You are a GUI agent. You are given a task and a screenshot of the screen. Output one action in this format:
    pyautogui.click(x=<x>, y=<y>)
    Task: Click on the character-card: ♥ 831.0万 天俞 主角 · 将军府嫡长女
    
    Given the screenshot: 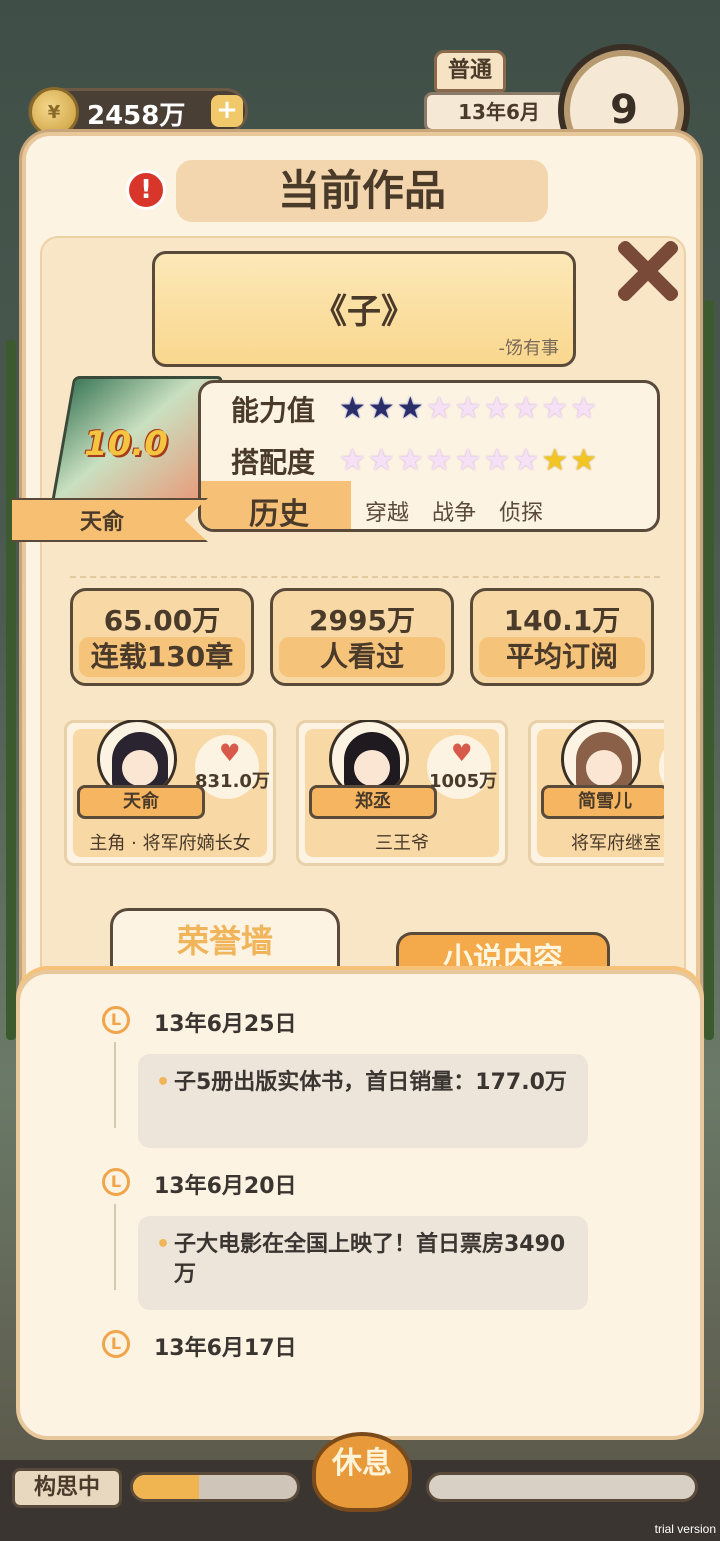 What is the action you would take?
    pyautogui.click(x=170, y=793)
    